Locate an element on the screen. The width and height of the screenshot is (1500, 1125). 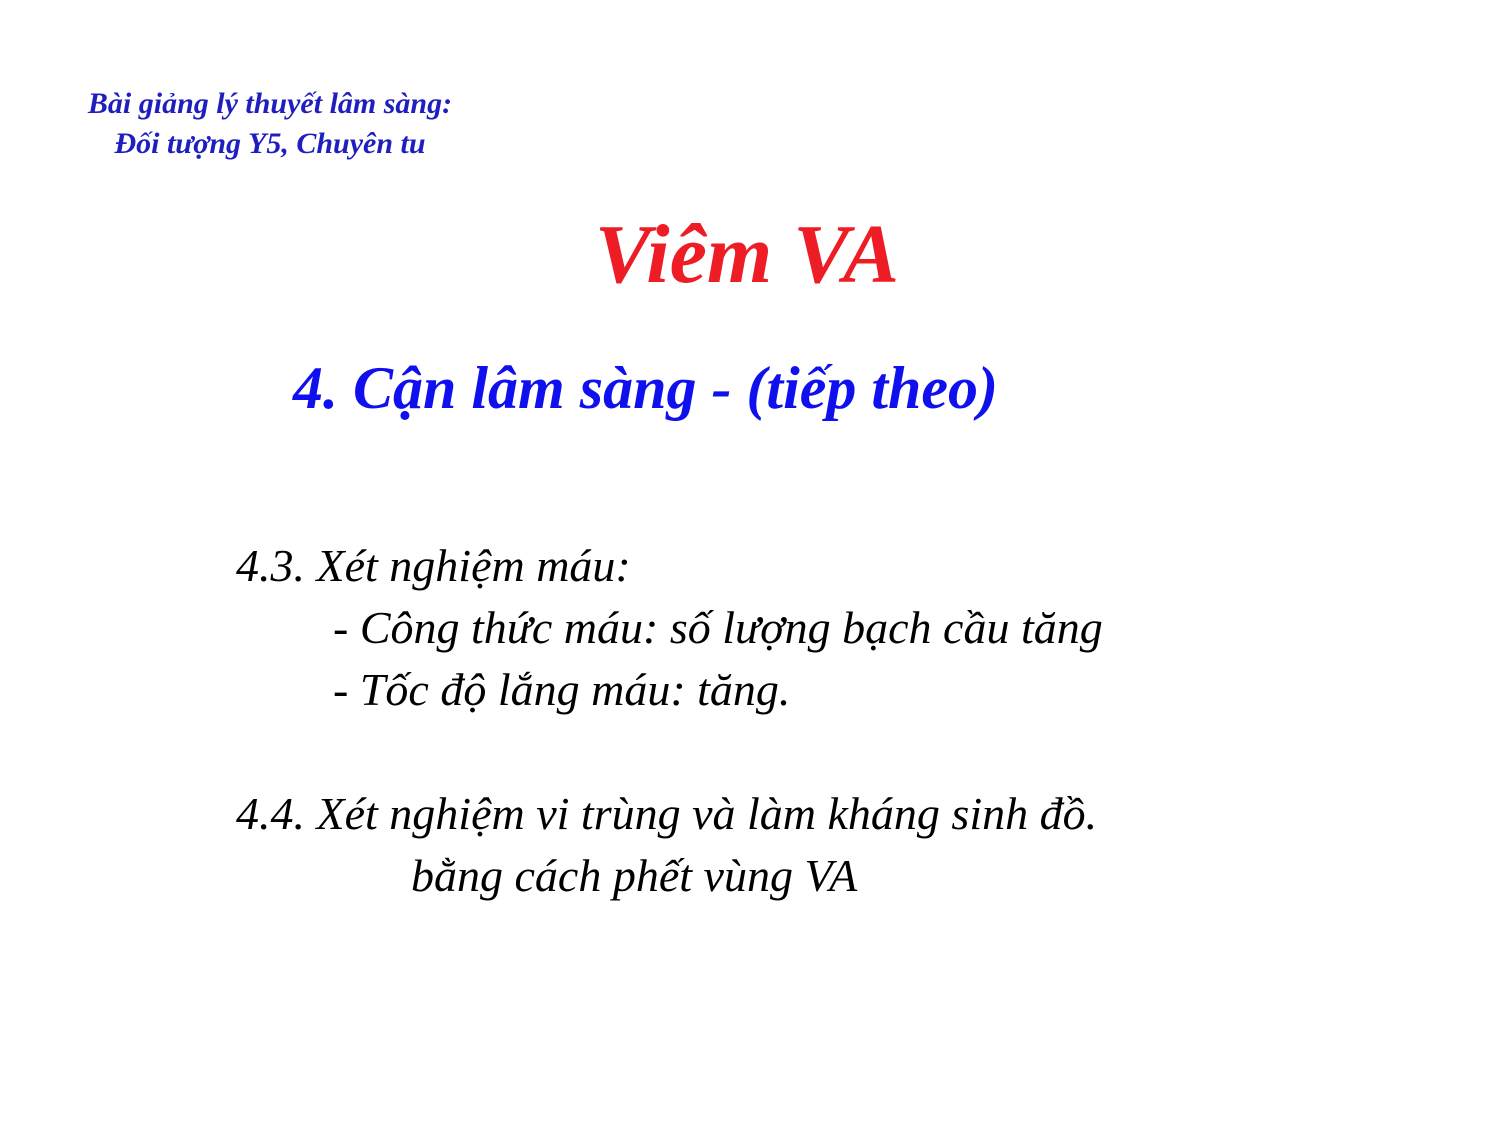
slide-title-text: Viêm VA is located at coordinates (747, 254).